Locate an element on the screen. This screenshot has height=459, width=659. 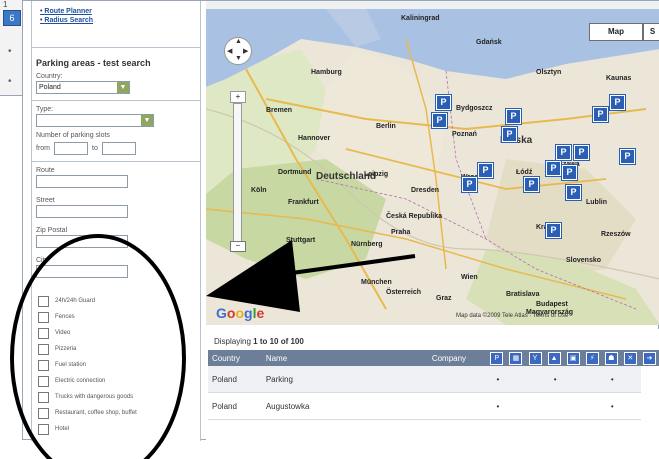
column-header-electric: ⚡ is located at coordinates (593, 358).